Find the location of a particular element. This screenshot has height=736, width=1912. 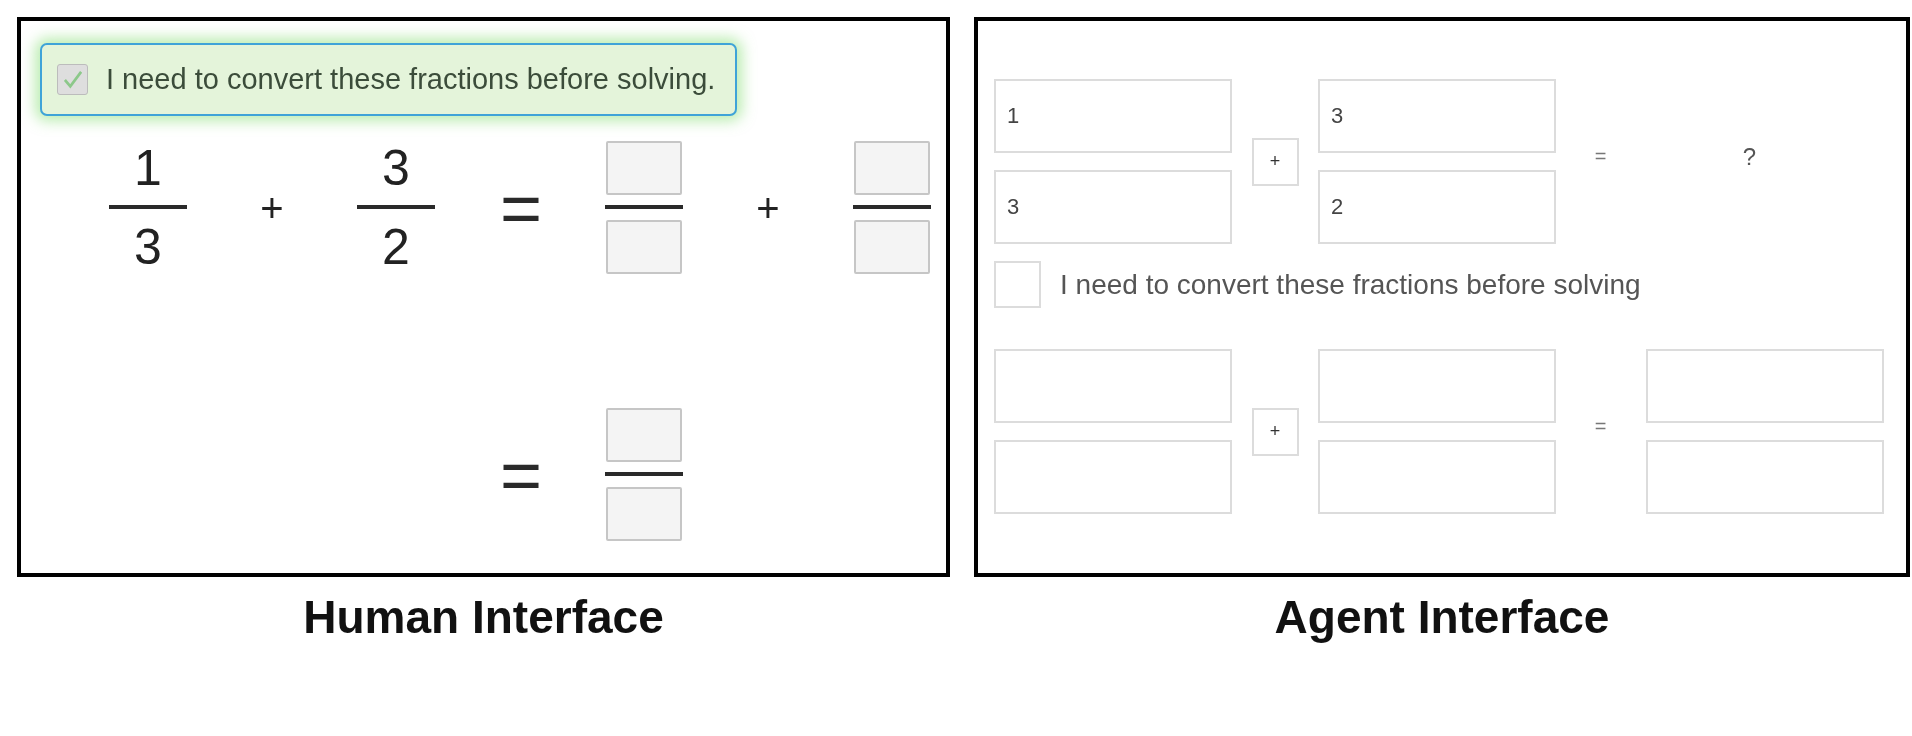

fraction-numerator: 1 is located at coordinates (148, 168).